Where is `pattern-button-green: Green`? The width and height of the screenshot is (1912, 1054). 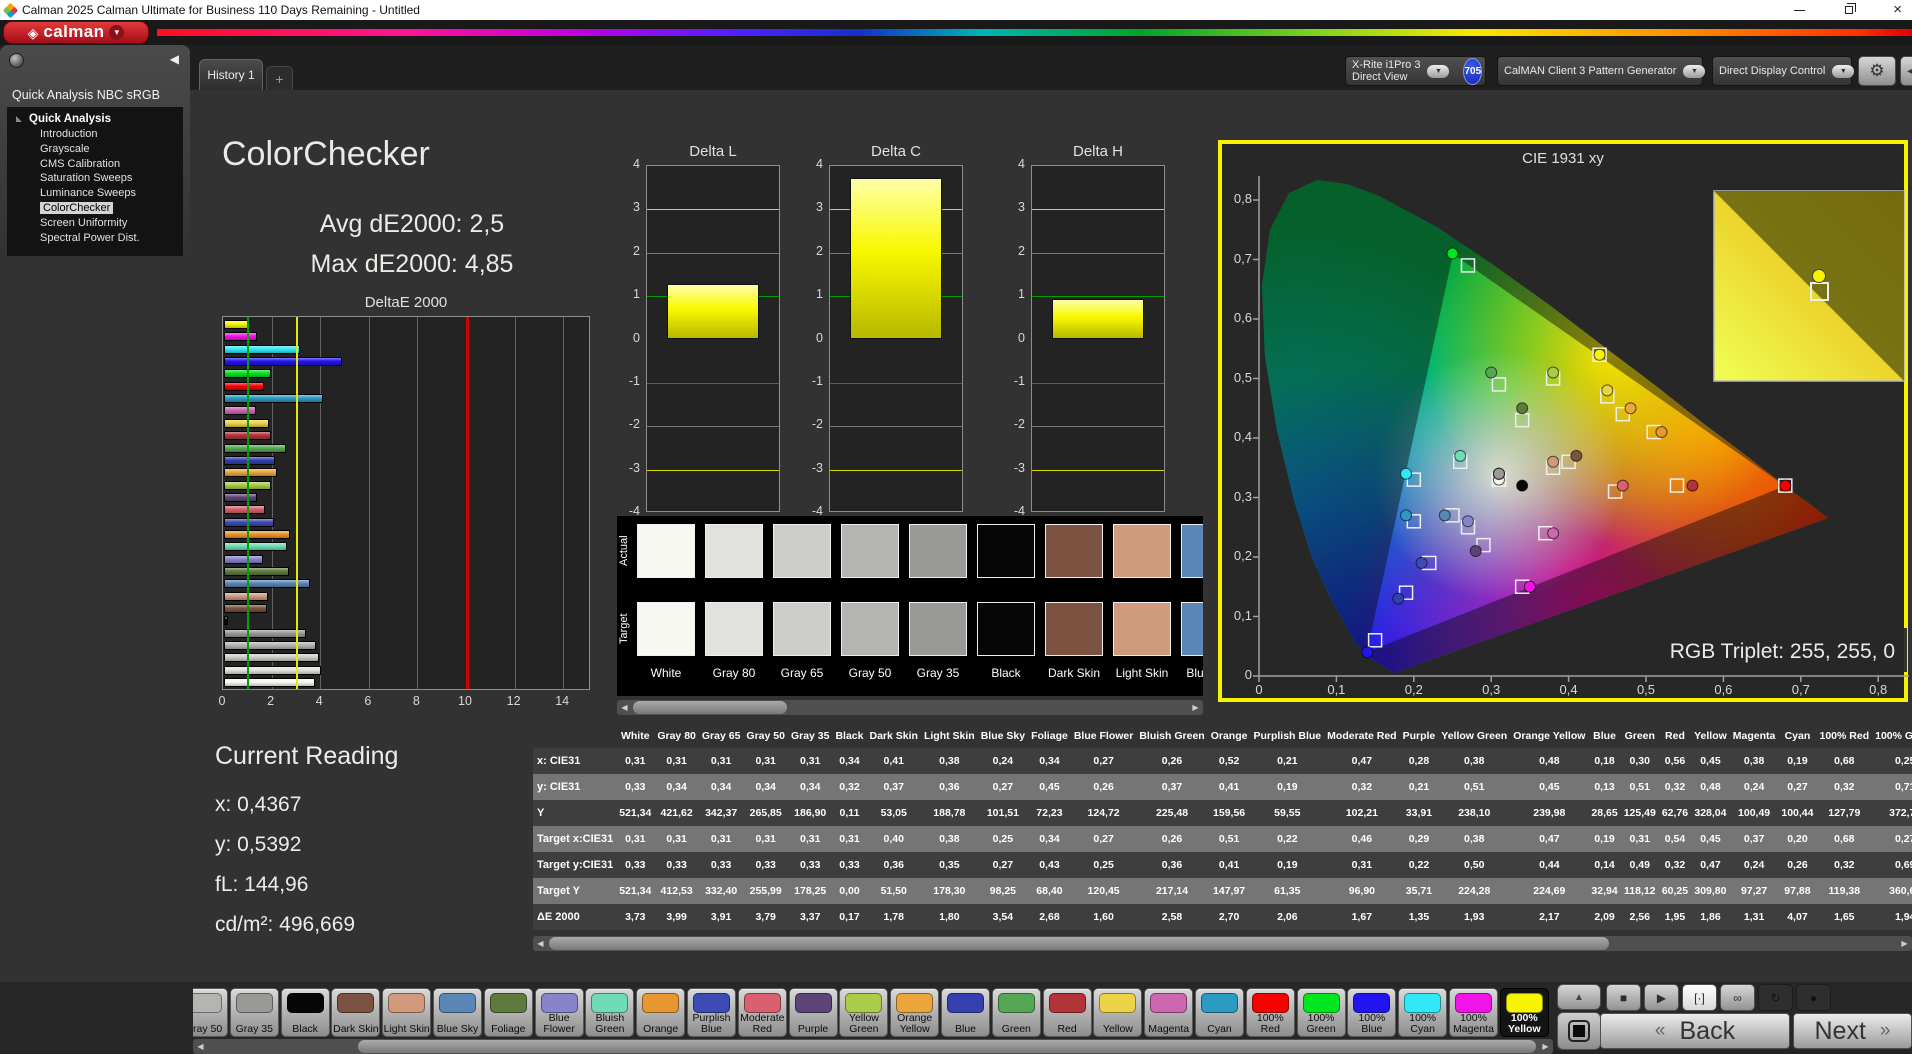
pattern-button-green: Green is located at coordinates (1016, 1012).